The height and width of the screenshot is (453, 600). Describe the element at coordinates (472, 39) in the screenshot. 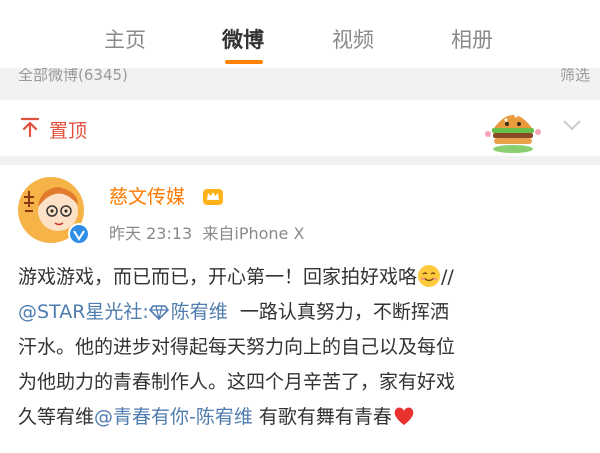

I see `tab-album: 相册` at that location.